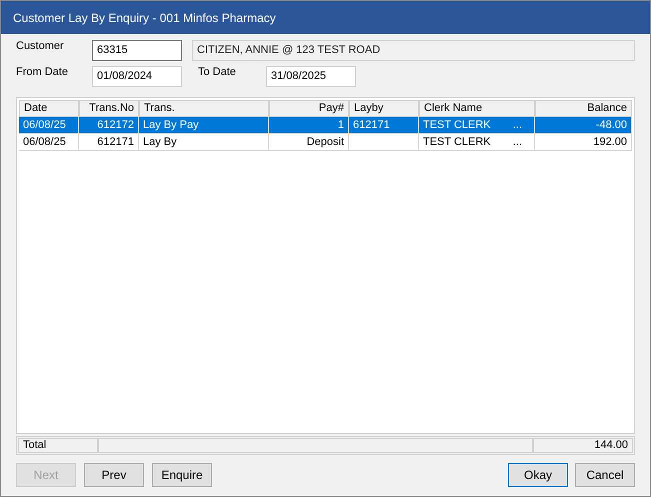 The width and height of the screenshot is (651, 497). What do you see at coordinates (137, 50) in the screenshot?
I see `customer-field: 63315` at bounding box center [137, 50].